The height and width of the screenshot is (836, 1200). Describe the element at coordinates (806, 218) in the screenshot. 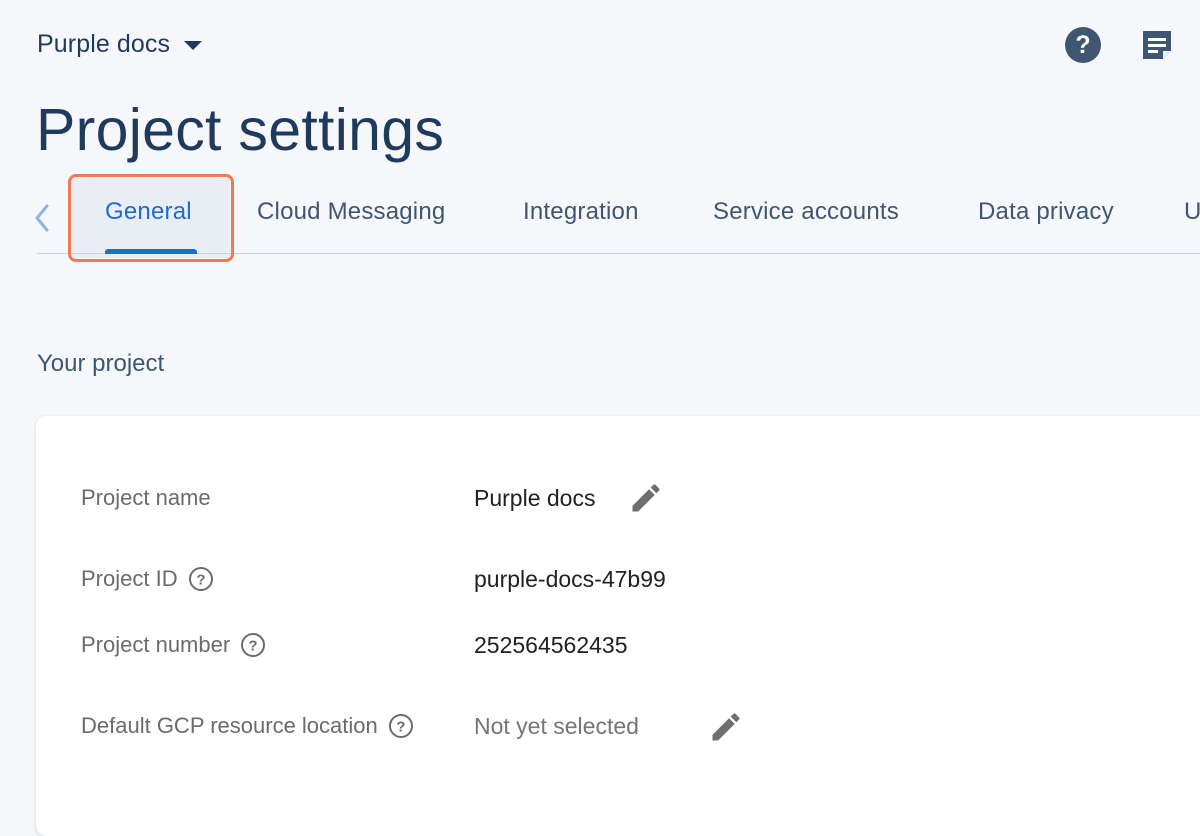

I see `tab-service-accounts: Service accounts` at that location.